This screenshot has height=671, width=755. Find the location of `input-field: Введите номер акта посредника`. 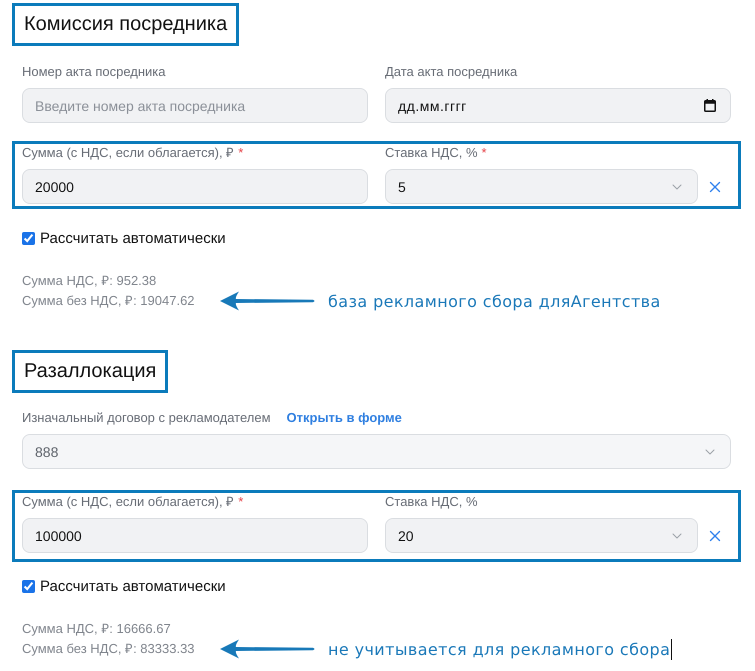

input-field: Введите номер акта посредника is located at coordinates (195, 105).